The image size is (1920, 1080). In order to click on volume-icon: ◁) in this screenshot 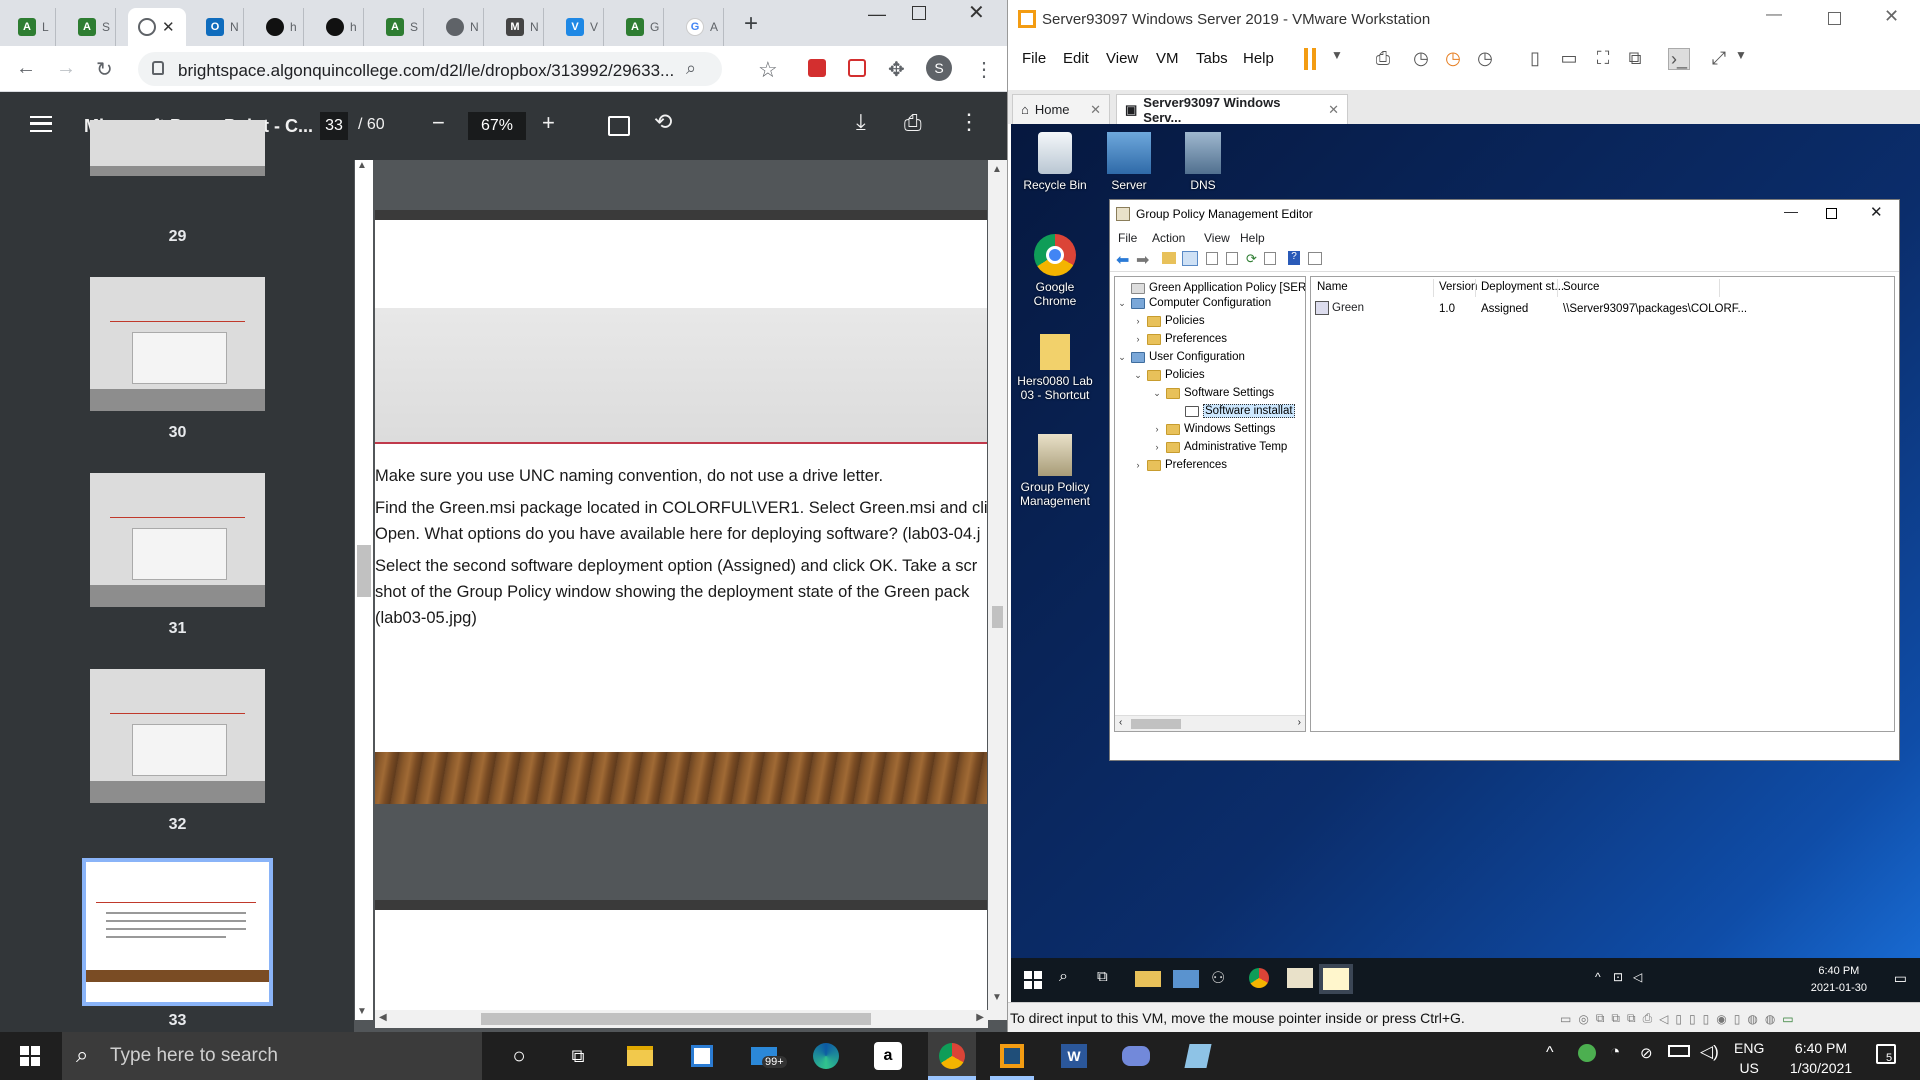, I will do `click(1709, 1052)`.